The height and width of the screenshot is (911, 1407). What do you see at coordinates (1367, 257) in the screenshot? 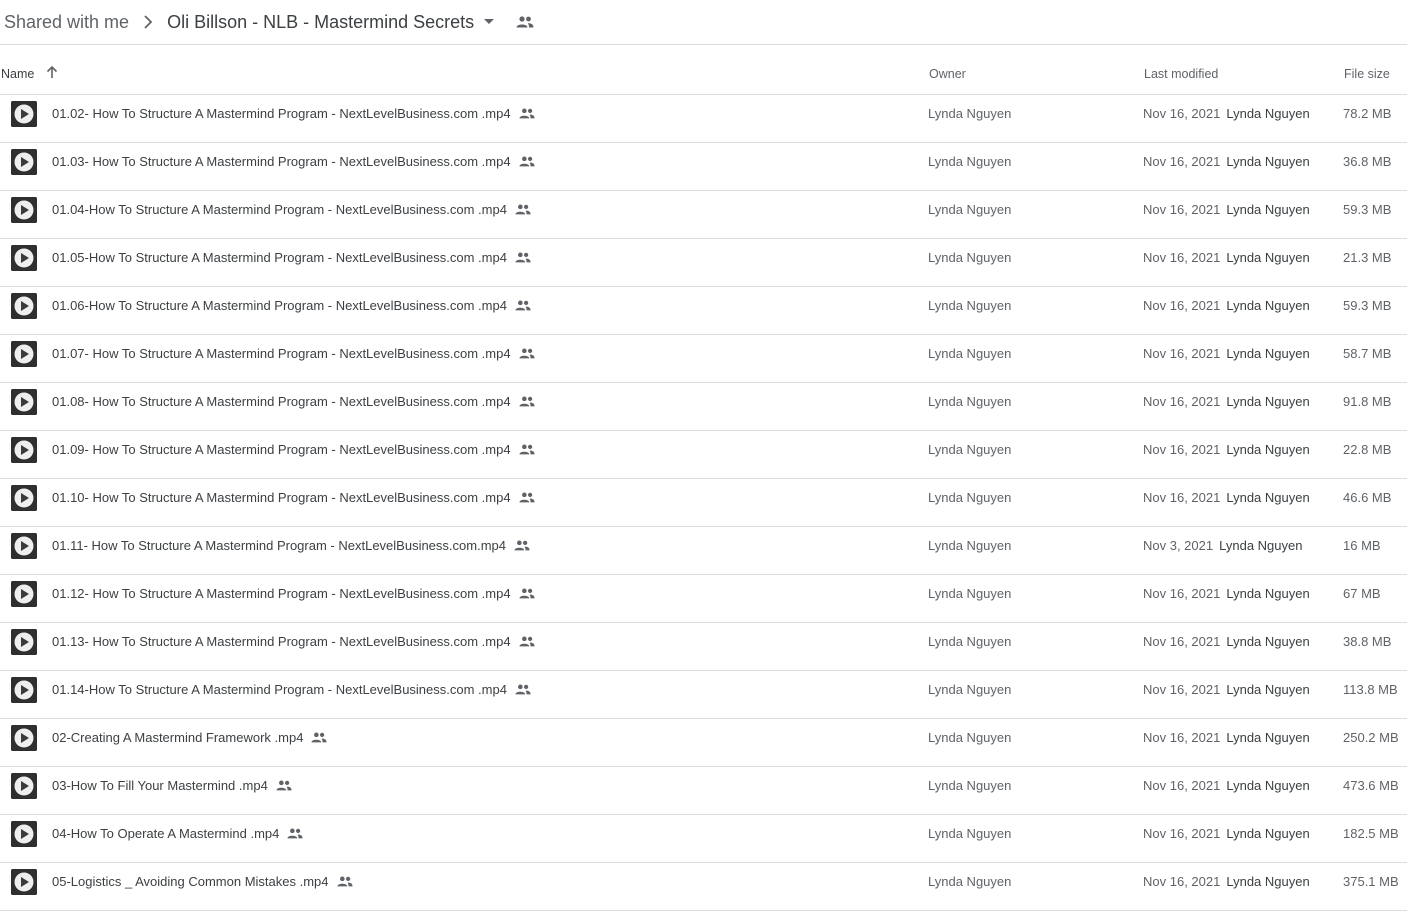
I see `file-size: 21.3 MB` at bounding box center [1367, 257].